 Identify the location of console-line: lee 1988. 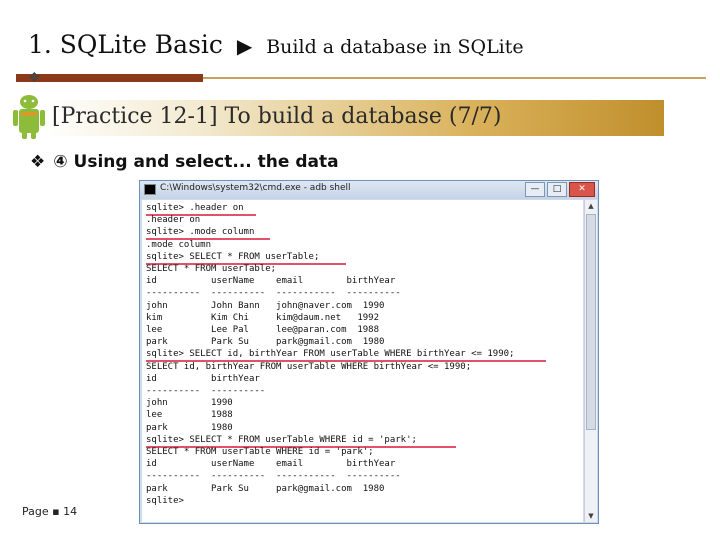
(189, 415).